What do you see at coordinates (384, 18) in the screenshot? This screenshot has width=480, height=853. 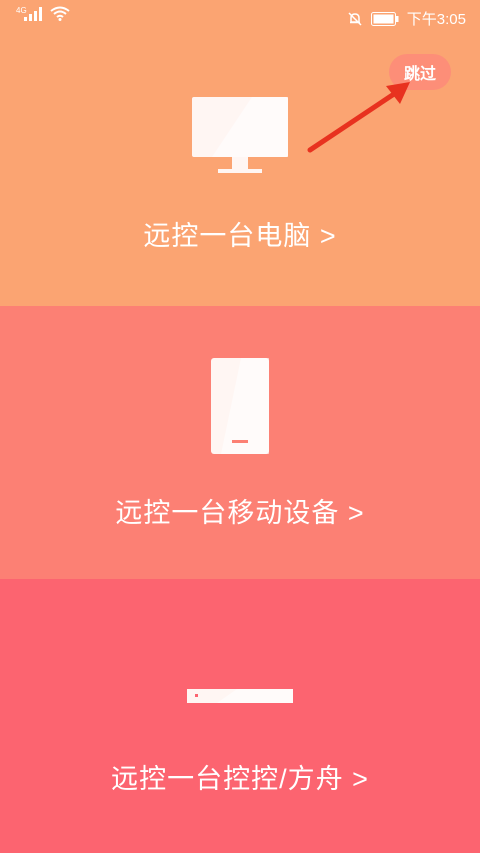 I see `battery-icon` at bounding box center [384, 18].